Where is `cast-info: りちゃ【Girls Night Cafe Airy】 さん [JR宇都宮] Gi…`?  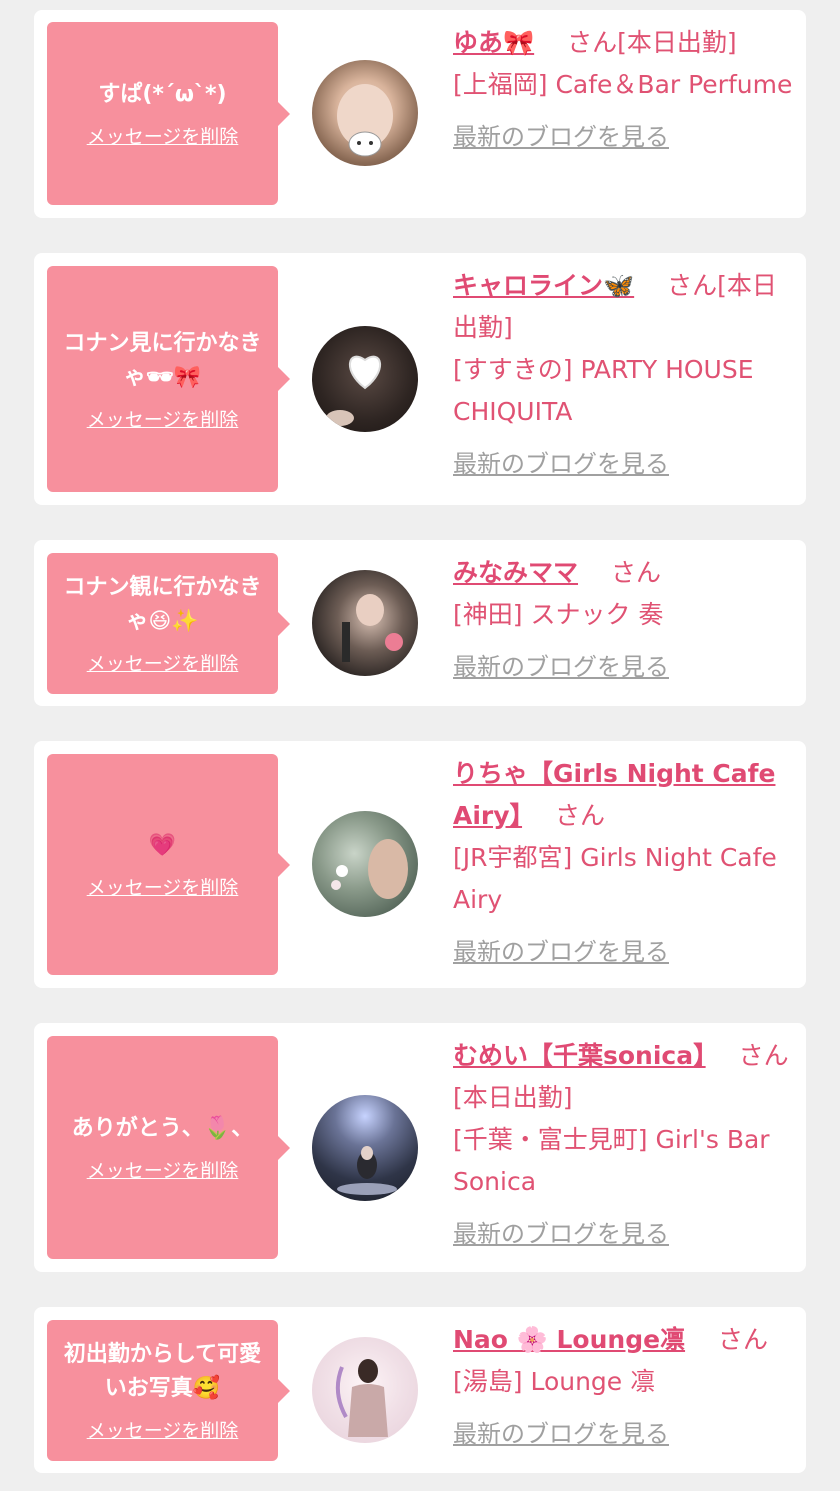 cast-info: りちゃ【Girls Night Cafe Airy】 さん [JR宇都宮] Gi… is located at coordinates (623, 863).